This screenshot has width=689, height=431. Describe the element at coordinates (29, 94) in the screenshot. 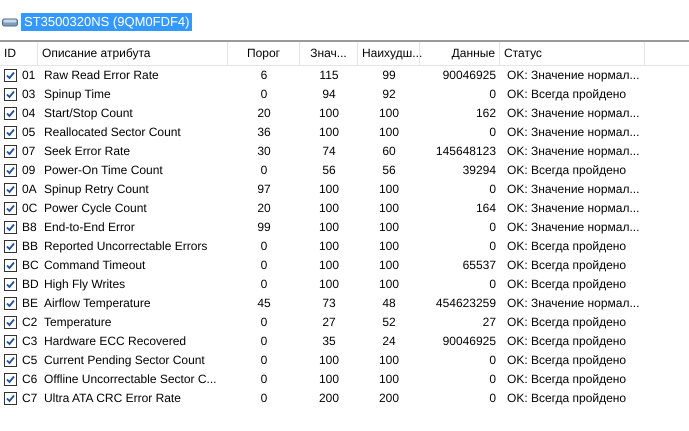

I see `table-cell-text: 03` at that location.